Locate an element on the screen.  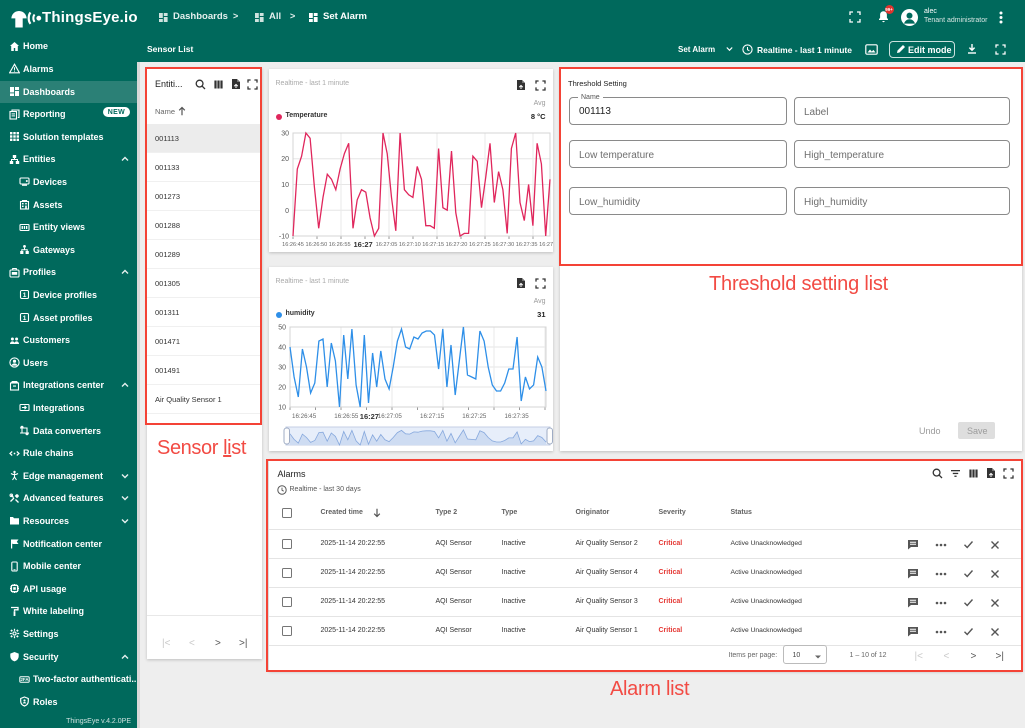
svg-text: 2FA is located at coordinates (24, 679).